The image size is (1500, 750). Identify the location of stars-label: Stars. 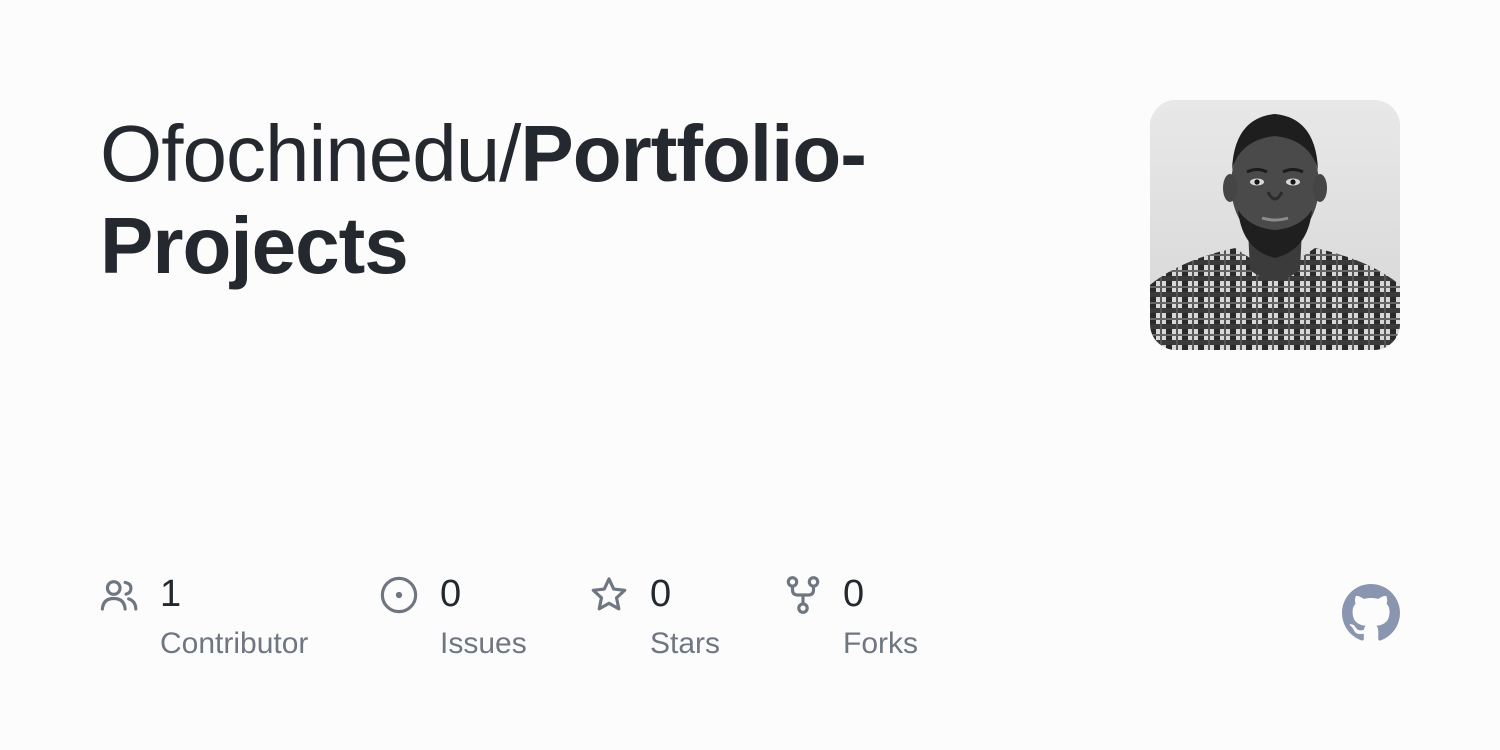
(685, 643).